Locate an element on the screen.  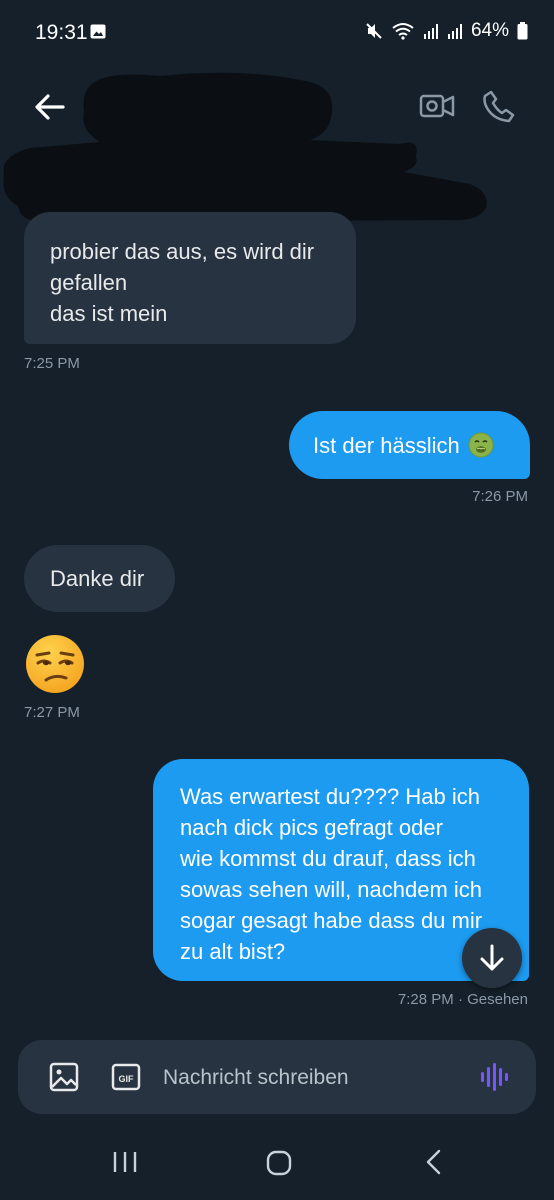
message-bubble-received: Danke dir is located at coordinates (99, 578).